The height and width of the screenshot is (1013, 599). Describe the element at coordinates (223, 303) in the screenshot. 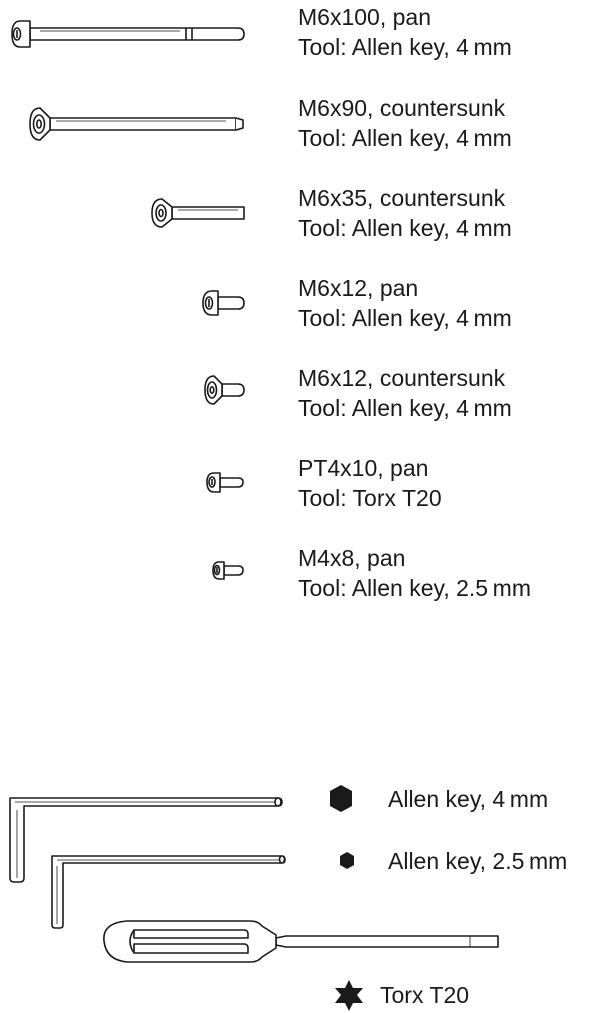

I see `screw-m6x12-pan-illustration` at that location.